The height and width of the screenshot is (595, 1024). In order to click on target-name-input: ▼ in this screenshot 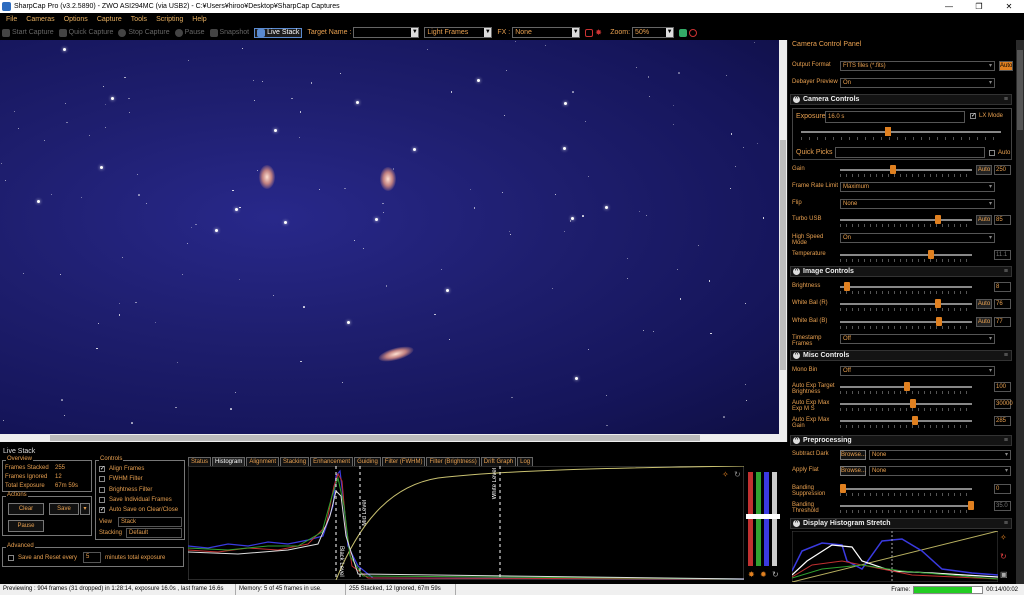, I will do `click(386, 32)`.